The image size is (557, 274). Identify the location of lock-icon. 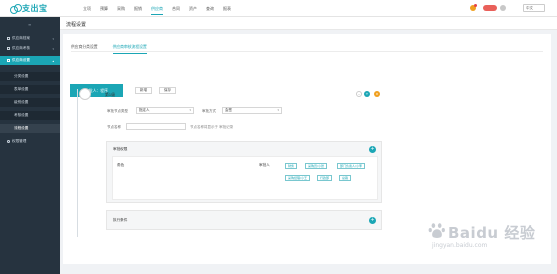
(8, 141).